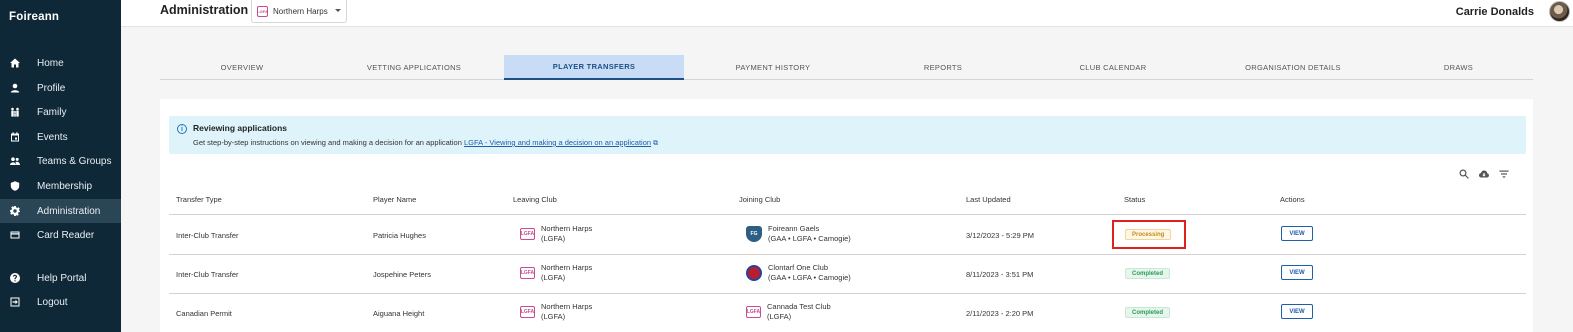 Image resolution: width=1573 pixels, height=332 pixels. What do you see at coordinates (242, 67) in the screenshot?
I see `tab-overview: OVERVIEW` at bounding box center [242, 67].